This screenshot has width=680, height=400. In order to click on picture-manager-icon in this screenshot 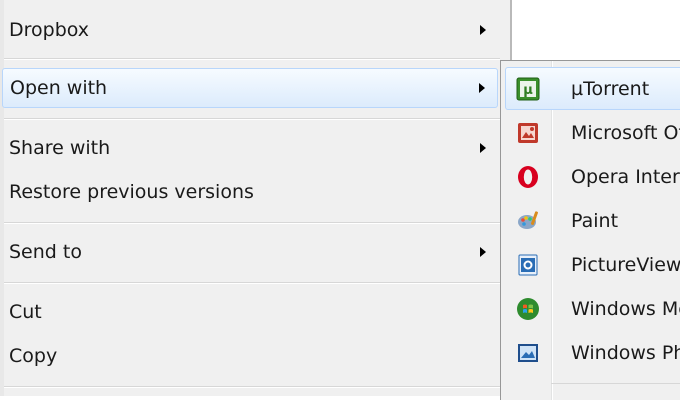, I will do `click(528, 133)`.